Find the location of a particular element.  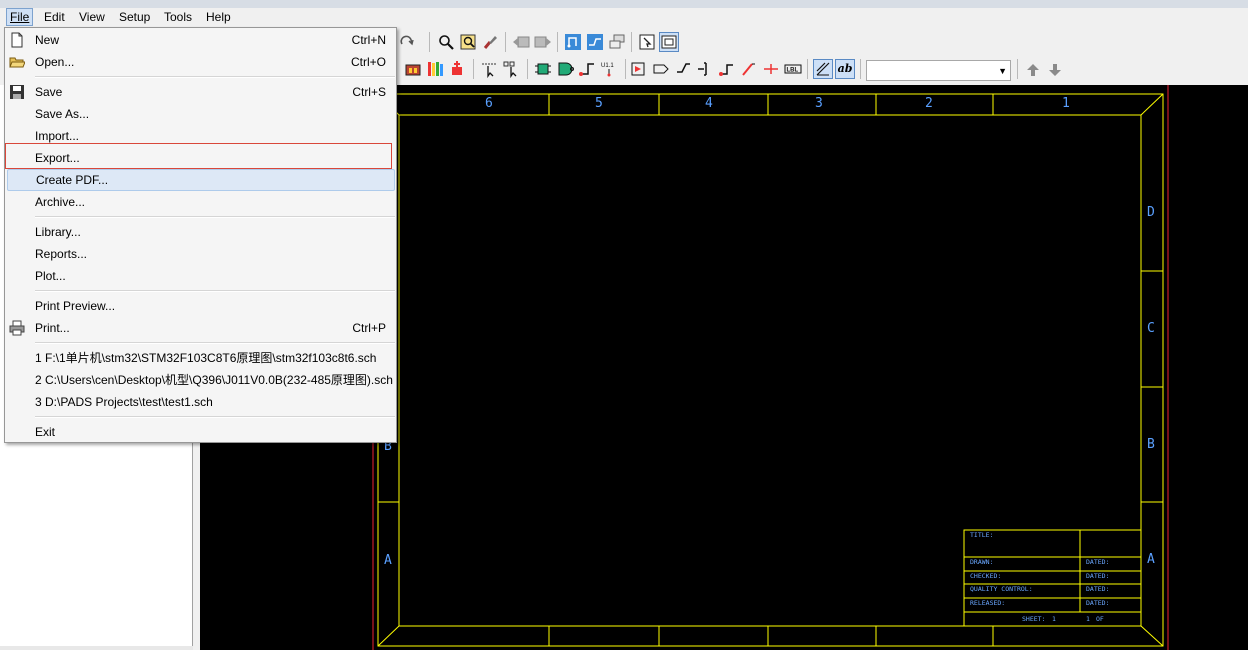

u11-text: U1.1 is located at coordinates (607, 66).